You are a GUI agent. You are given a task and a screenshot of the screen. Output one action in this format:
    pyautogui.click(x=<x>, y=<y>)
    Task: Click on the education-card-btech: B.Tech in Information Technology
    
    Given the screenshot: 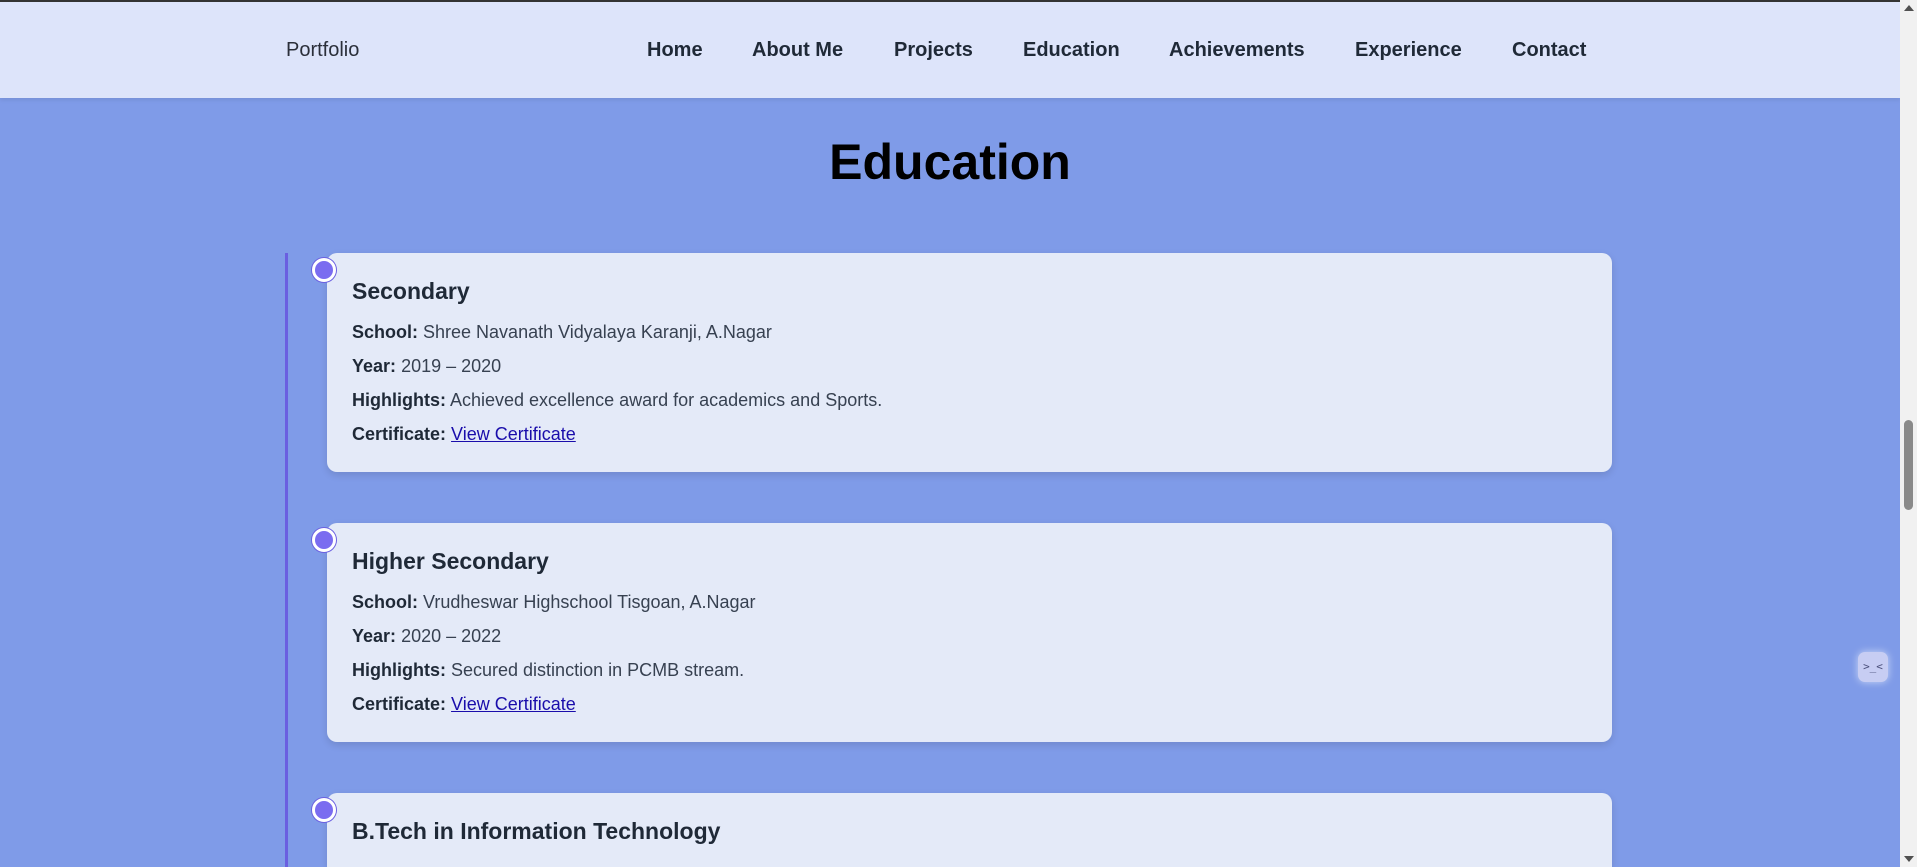 What is the action you would take?
    pyautogui.click(x=969, y=830)
    